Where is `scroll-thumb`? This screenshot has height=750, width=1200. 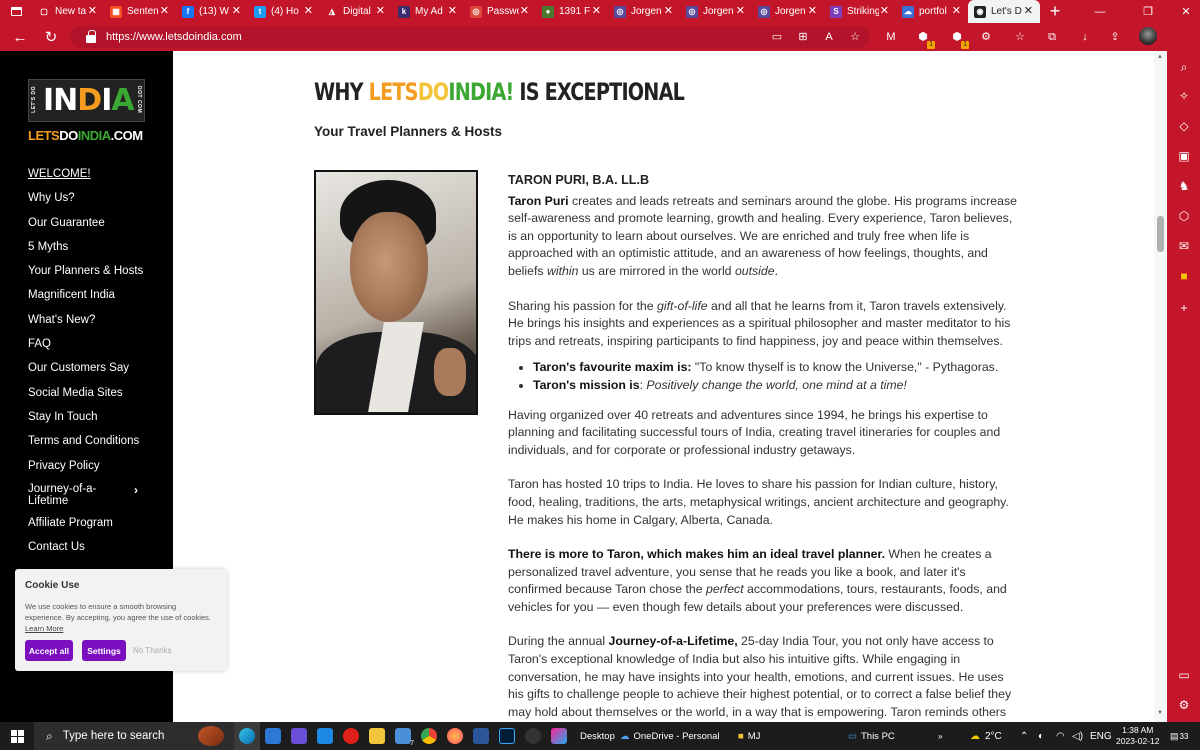 scroll-thumb is located at coordinates (1160, 234).